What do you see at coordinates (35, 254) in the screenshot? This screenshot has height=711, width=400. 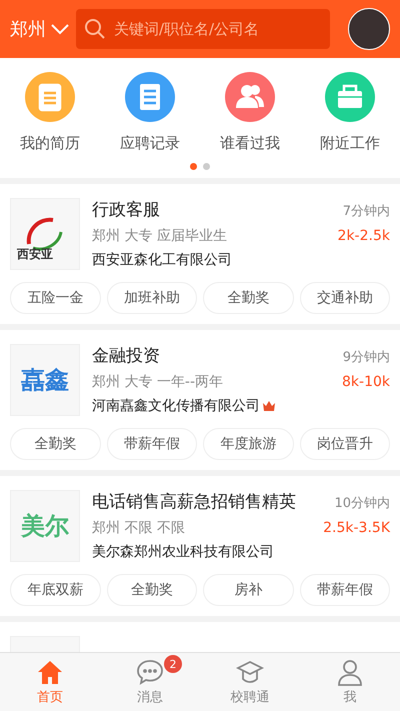 I see `logo-text: 西安亚` at bounding box center [35, 254].